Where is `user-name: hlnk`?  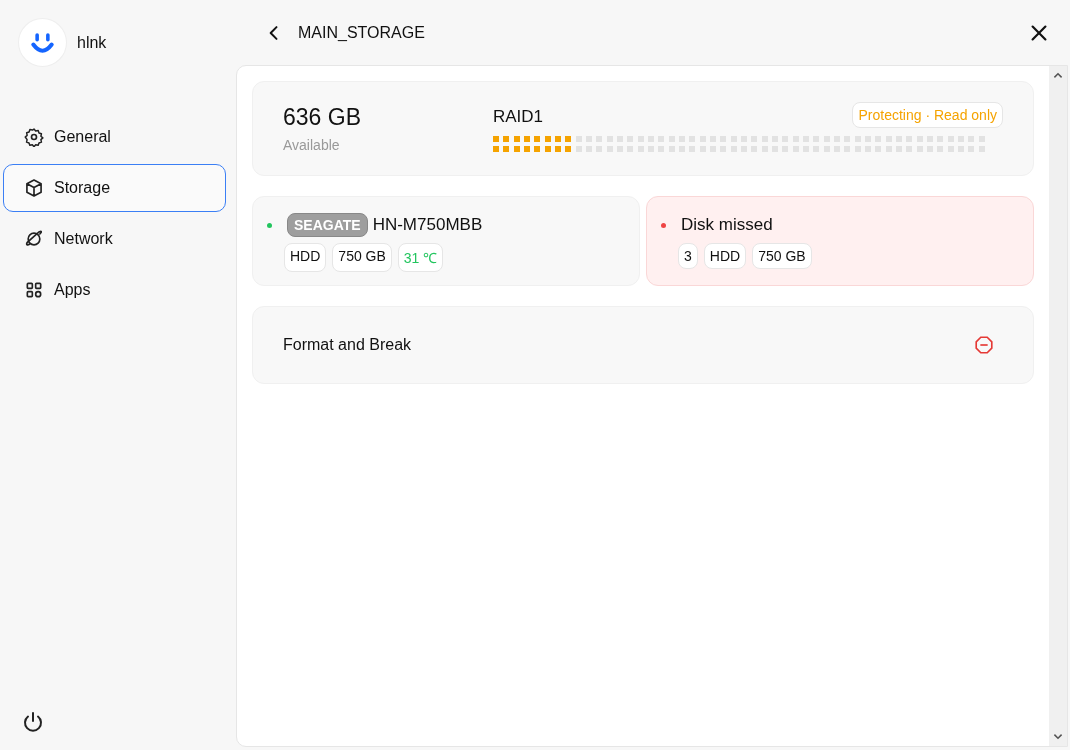
user-name: hlnk is located at coordinates (92, 42).